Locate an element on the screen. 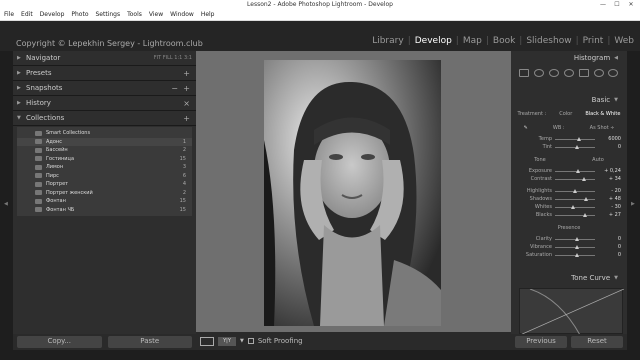  slider-row: Saturation 0 is located at coordinates (569, 255).